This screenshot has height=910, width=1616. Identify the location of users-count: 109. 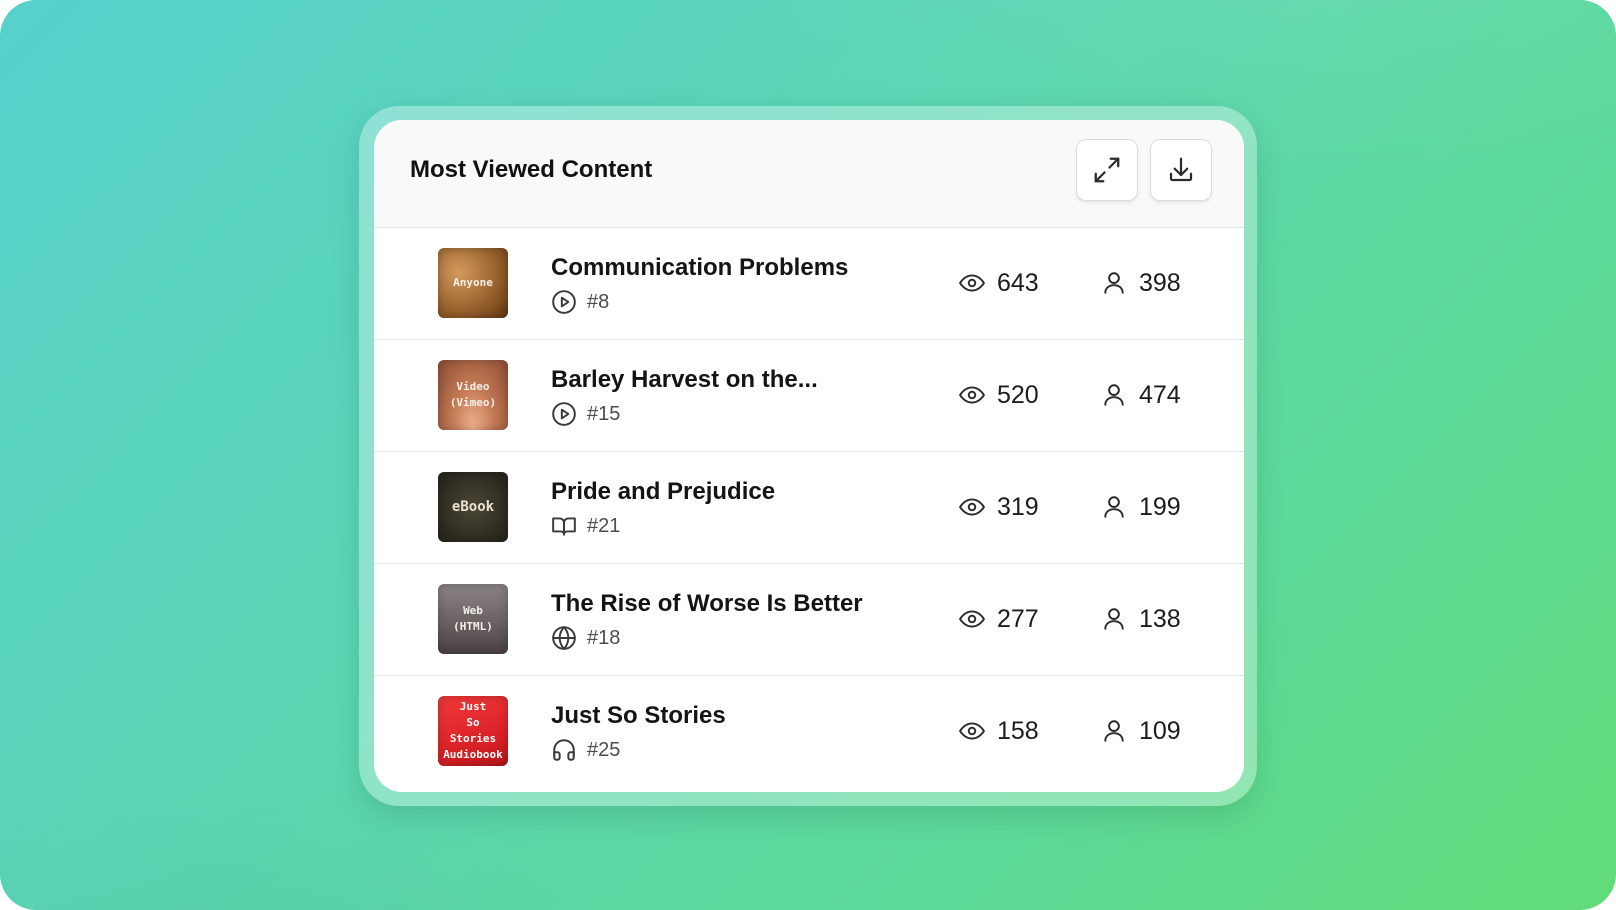
(1160, 730).